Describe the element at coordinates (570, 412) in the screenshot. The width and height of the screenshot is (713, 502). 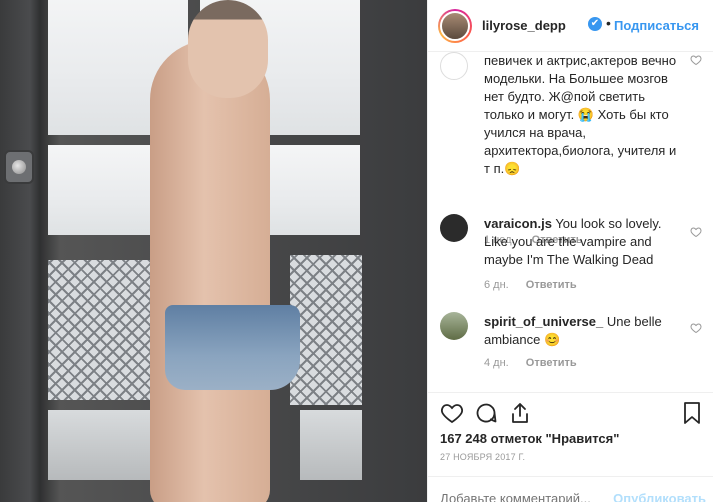
I see `post-actions` at that location.